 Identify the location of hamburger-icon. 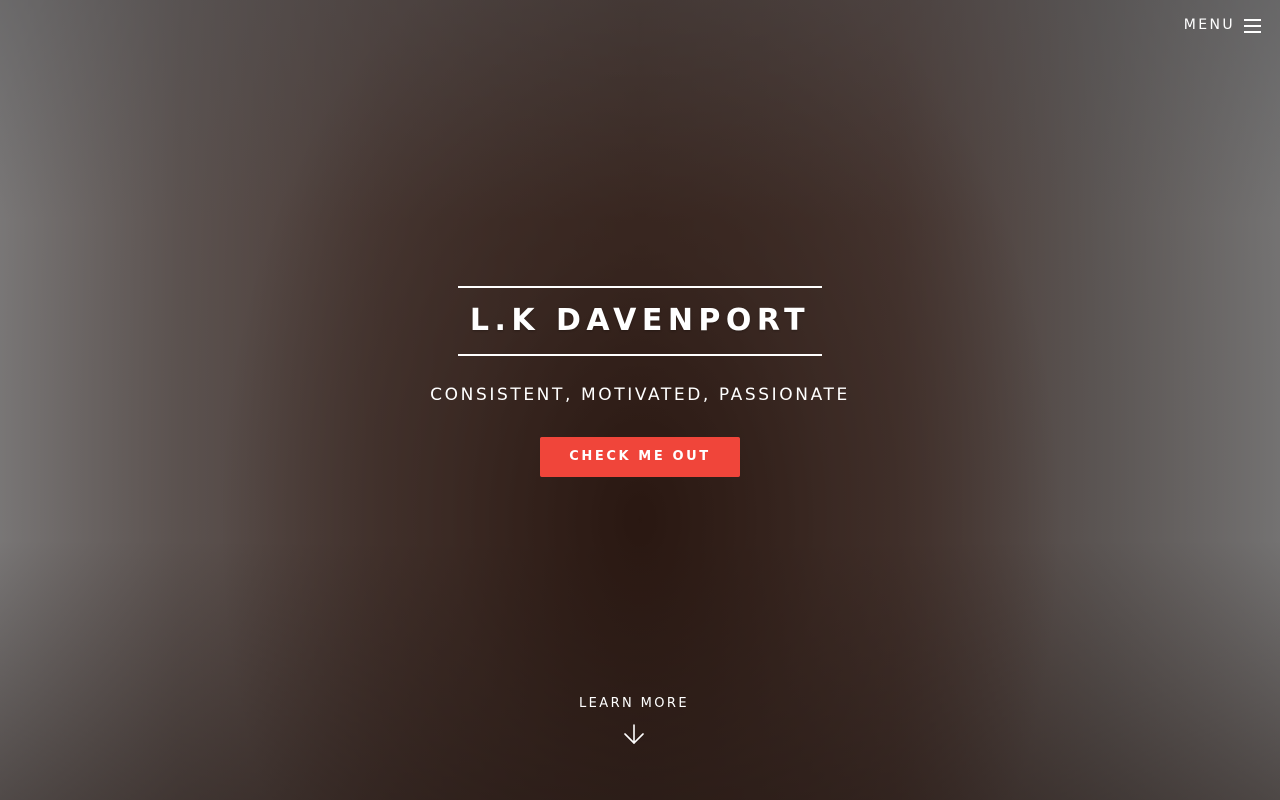
(1252, 25).